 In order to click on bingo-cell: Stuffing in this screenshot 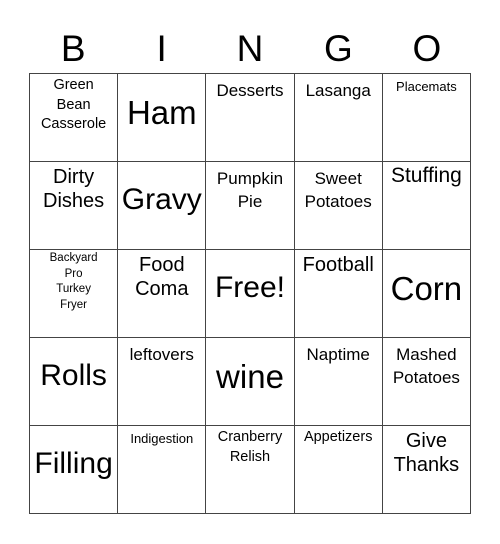, I will do `click(426, 206)`.